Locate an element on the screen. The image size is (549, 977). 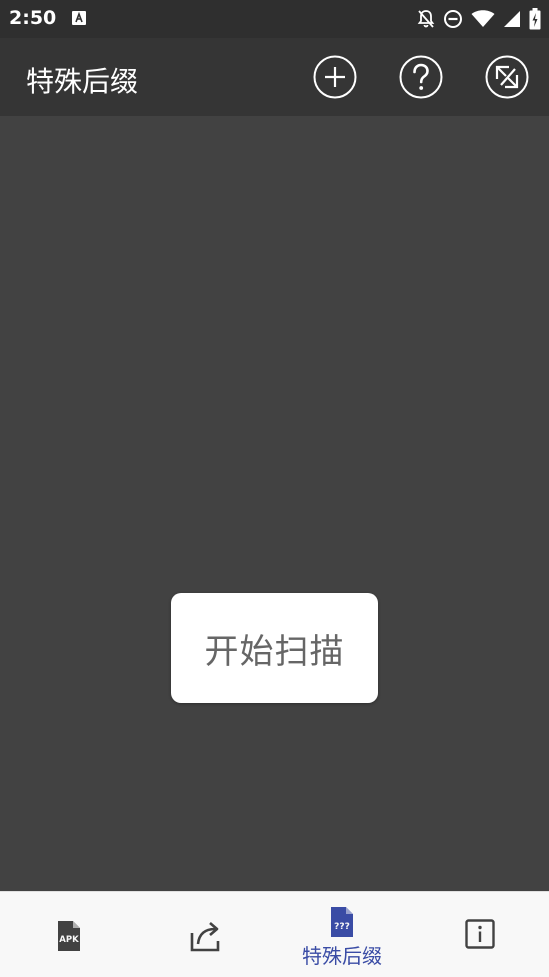
page-title: 特殊后缀 is located at coordinates (82, 81).